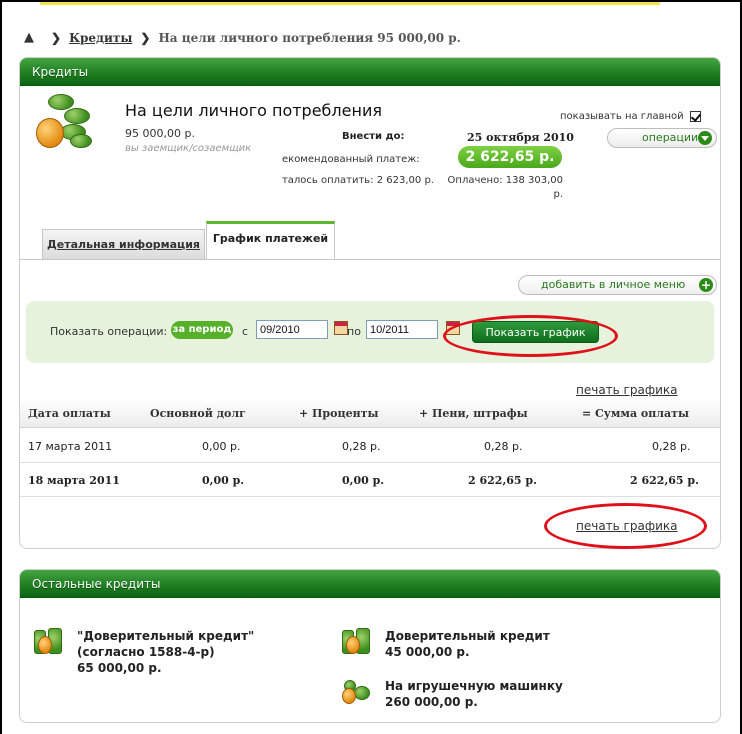 This screenshot has width=742, height=734. What do you see at coordinates (370, 584) in the screenshot?
I see `other-loans-header: Остальные кредиты` at bounding box center [370, 584].